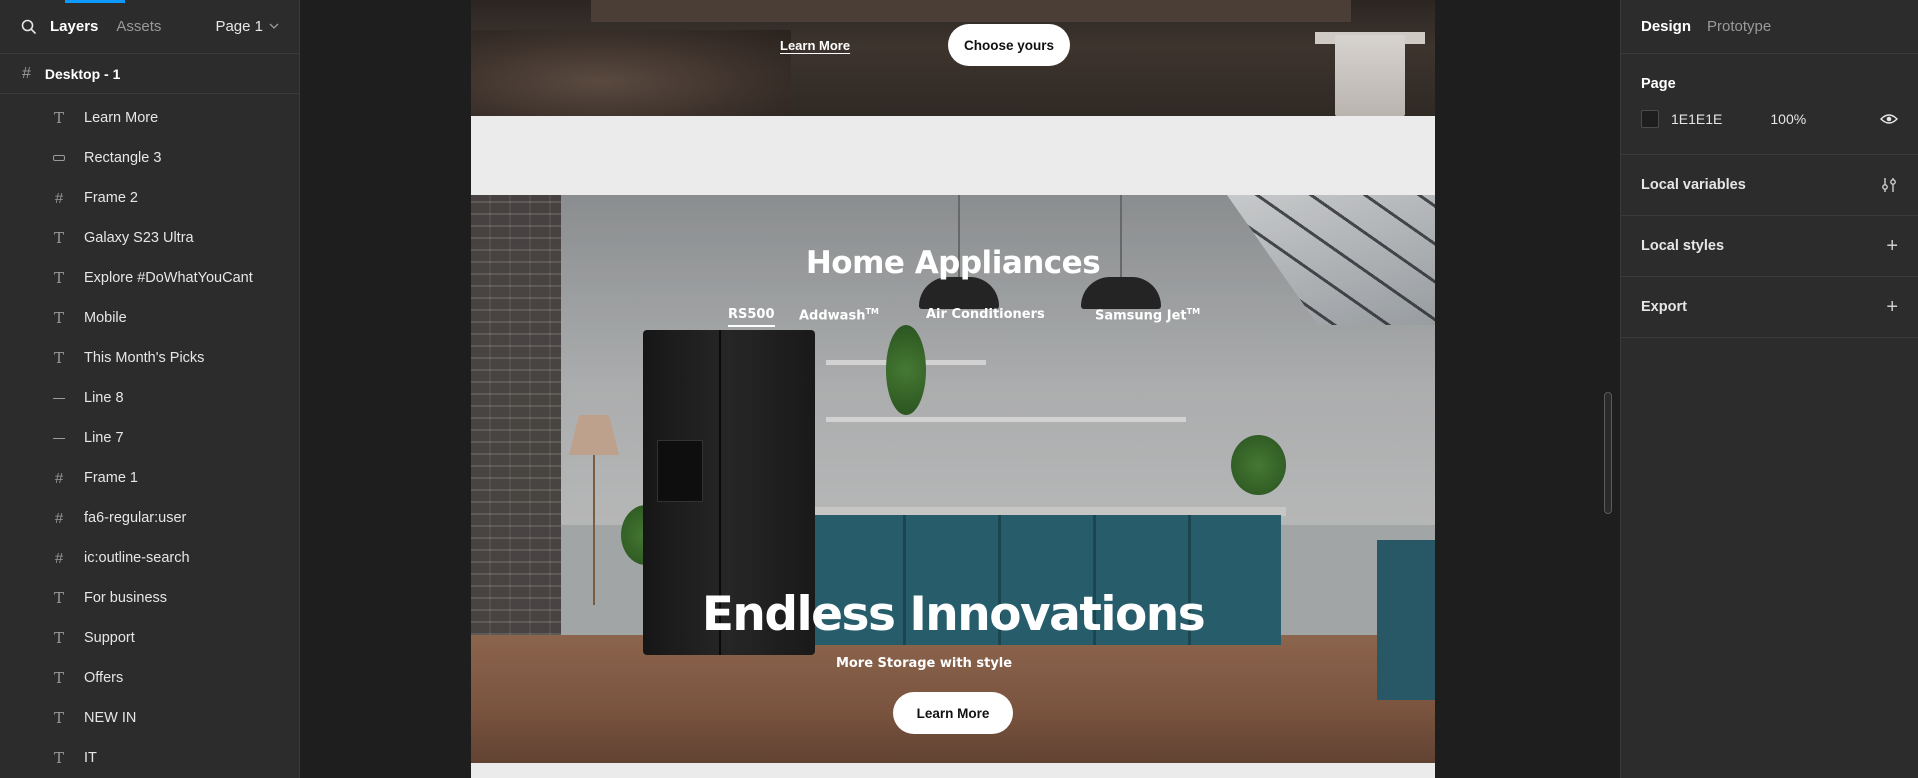 This screenshot has height=778, width=1918. I want to click on layer-item: # fa6-regular:user, so click(149, 518).